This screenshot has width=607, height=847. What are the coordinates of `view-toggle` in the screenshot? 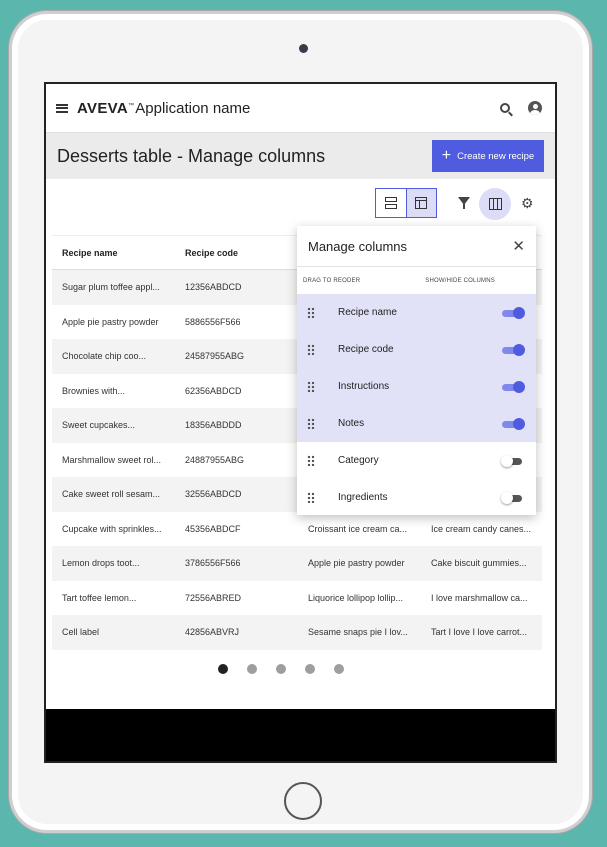 It's located at (406, 203).